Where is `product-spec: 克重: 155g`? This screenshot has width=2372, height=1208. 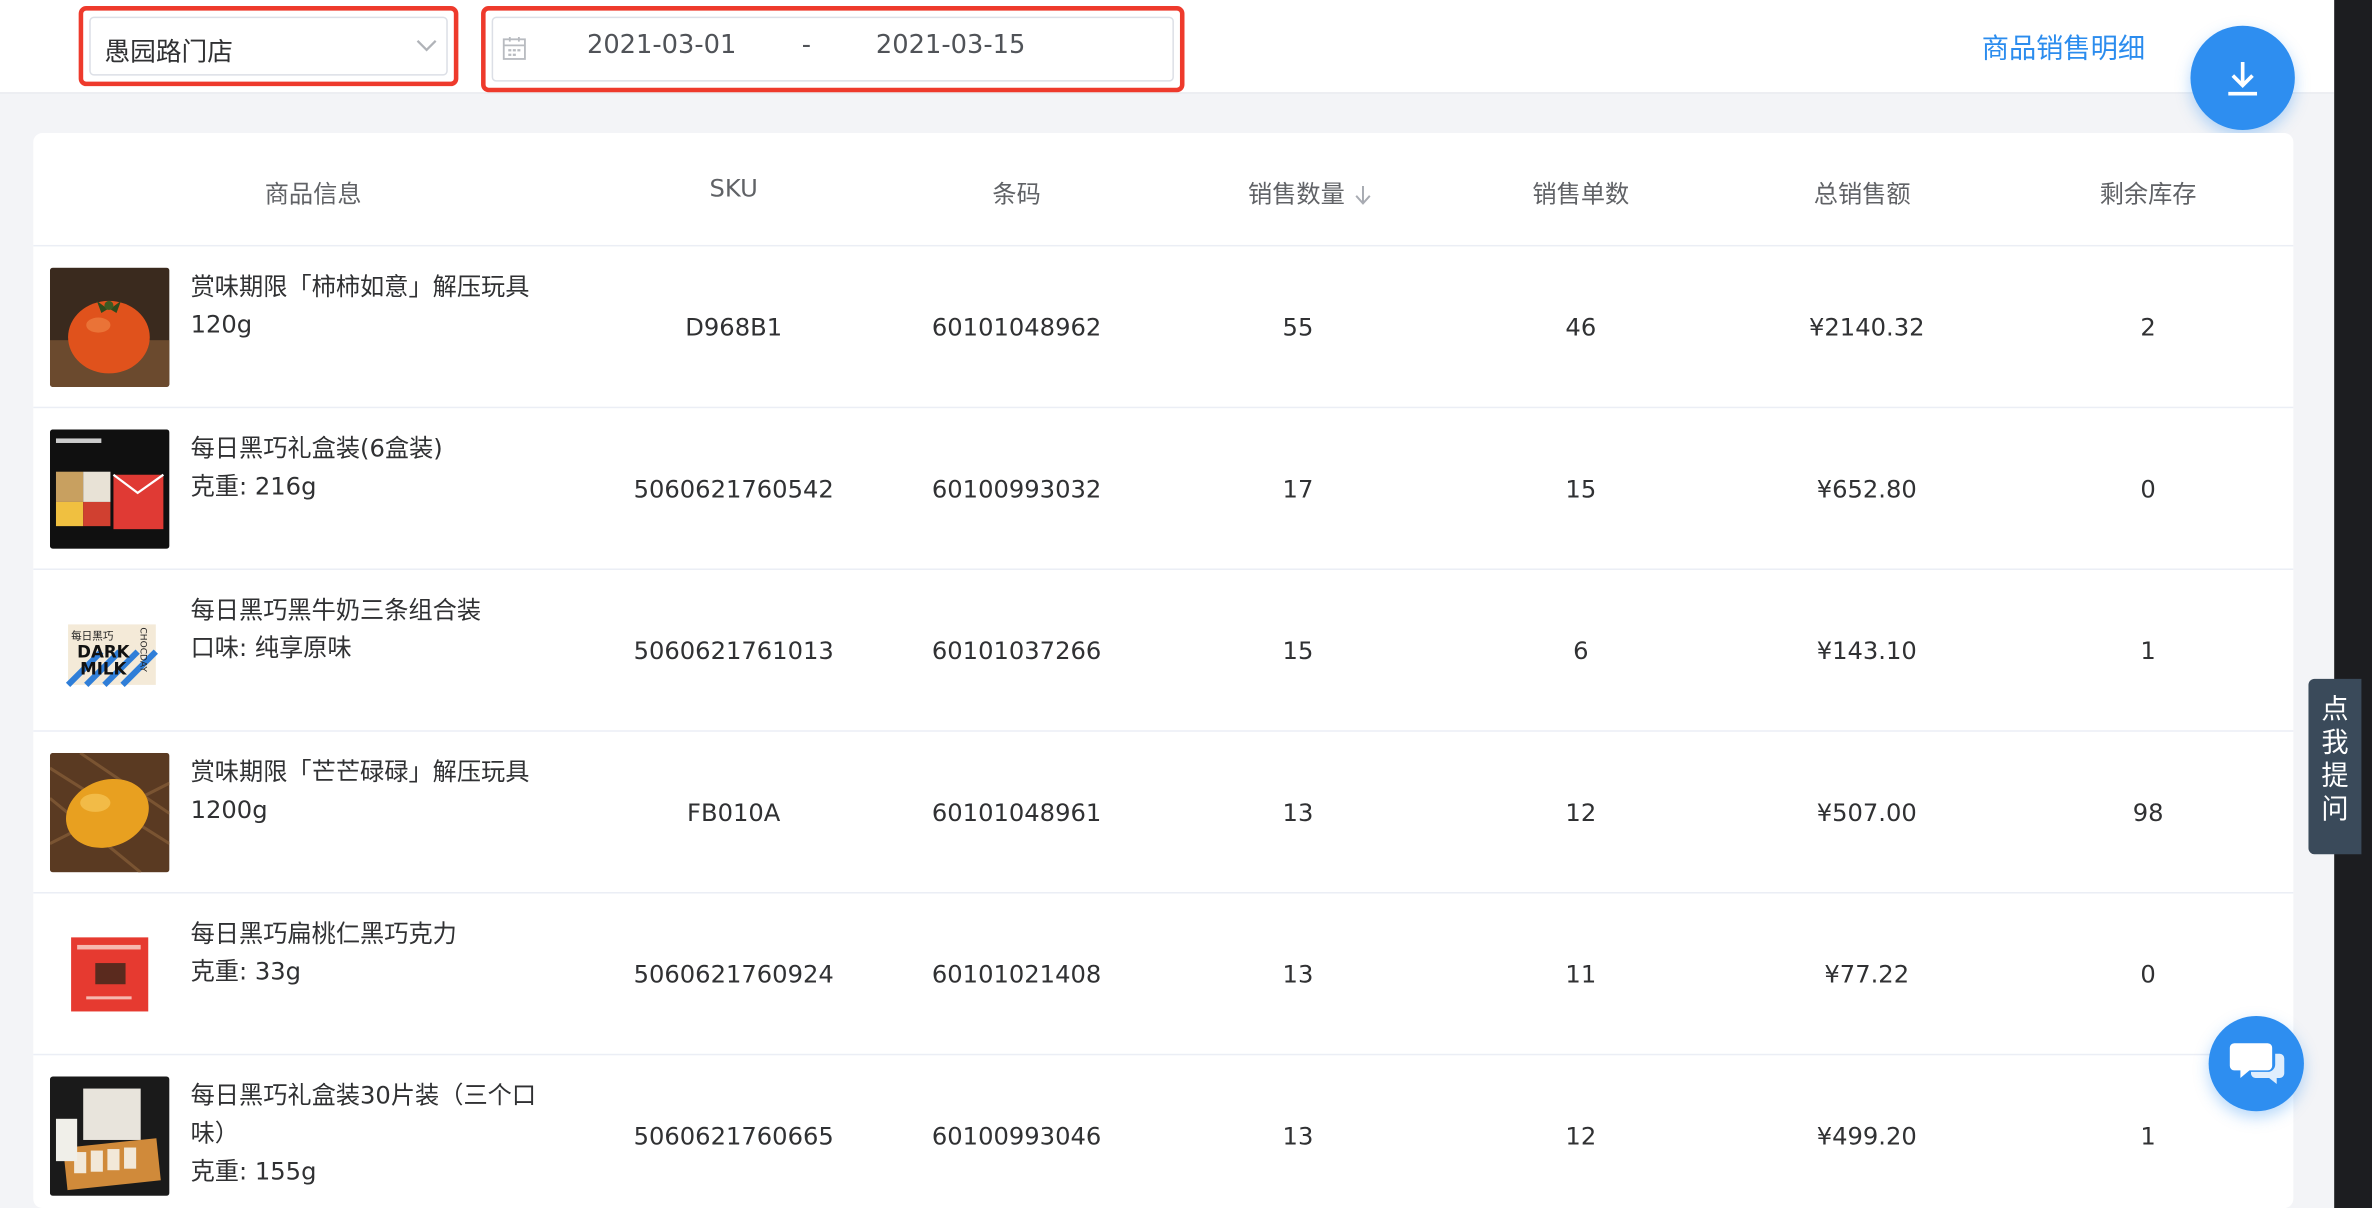 product-spec: 克重: 155g is located at coordinates (253, 1171).